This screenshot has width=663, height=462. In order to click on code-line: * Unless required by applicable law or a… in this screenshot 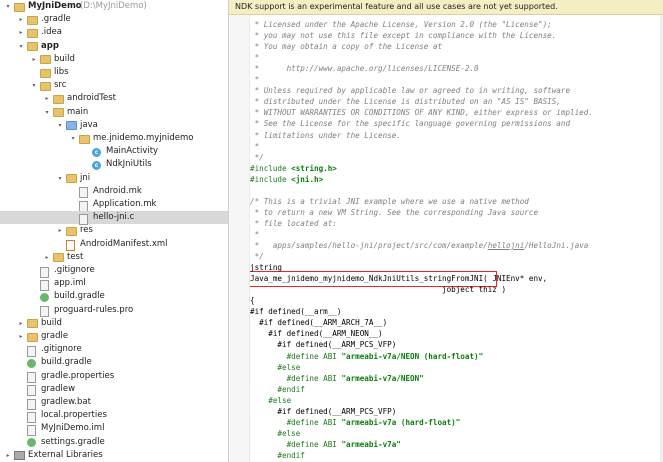, I will do `click(410, 90)`.